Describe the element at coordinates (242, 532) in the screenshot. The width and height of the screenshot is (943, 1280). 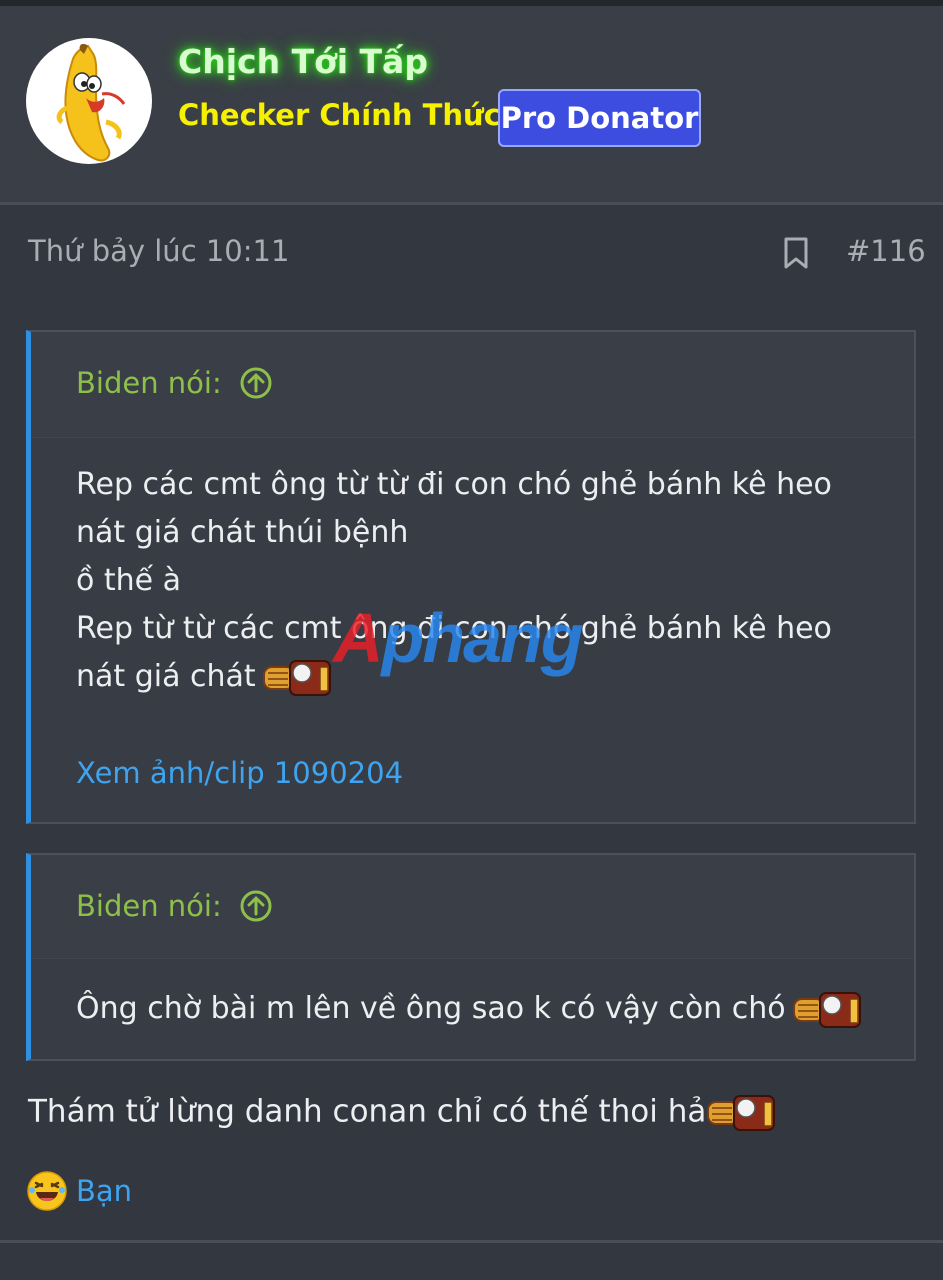
I see `quote-line: nát giá chát thúi bệnh` at that location.